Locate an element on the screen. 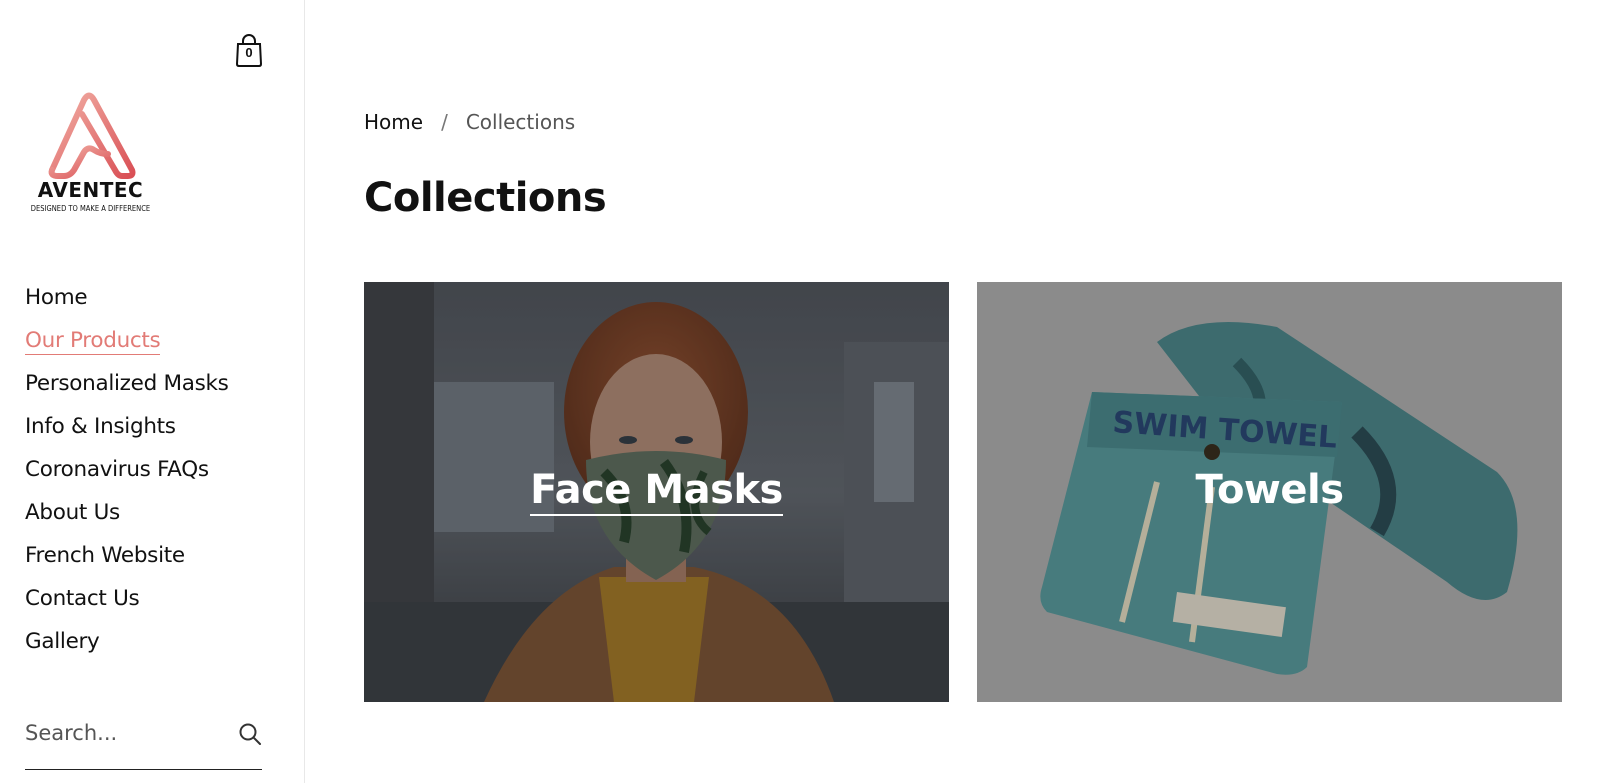 The width and height of the screenshot is (1600, 783). breadcrumb: Home / Collections is located at coordinates (469, 122).